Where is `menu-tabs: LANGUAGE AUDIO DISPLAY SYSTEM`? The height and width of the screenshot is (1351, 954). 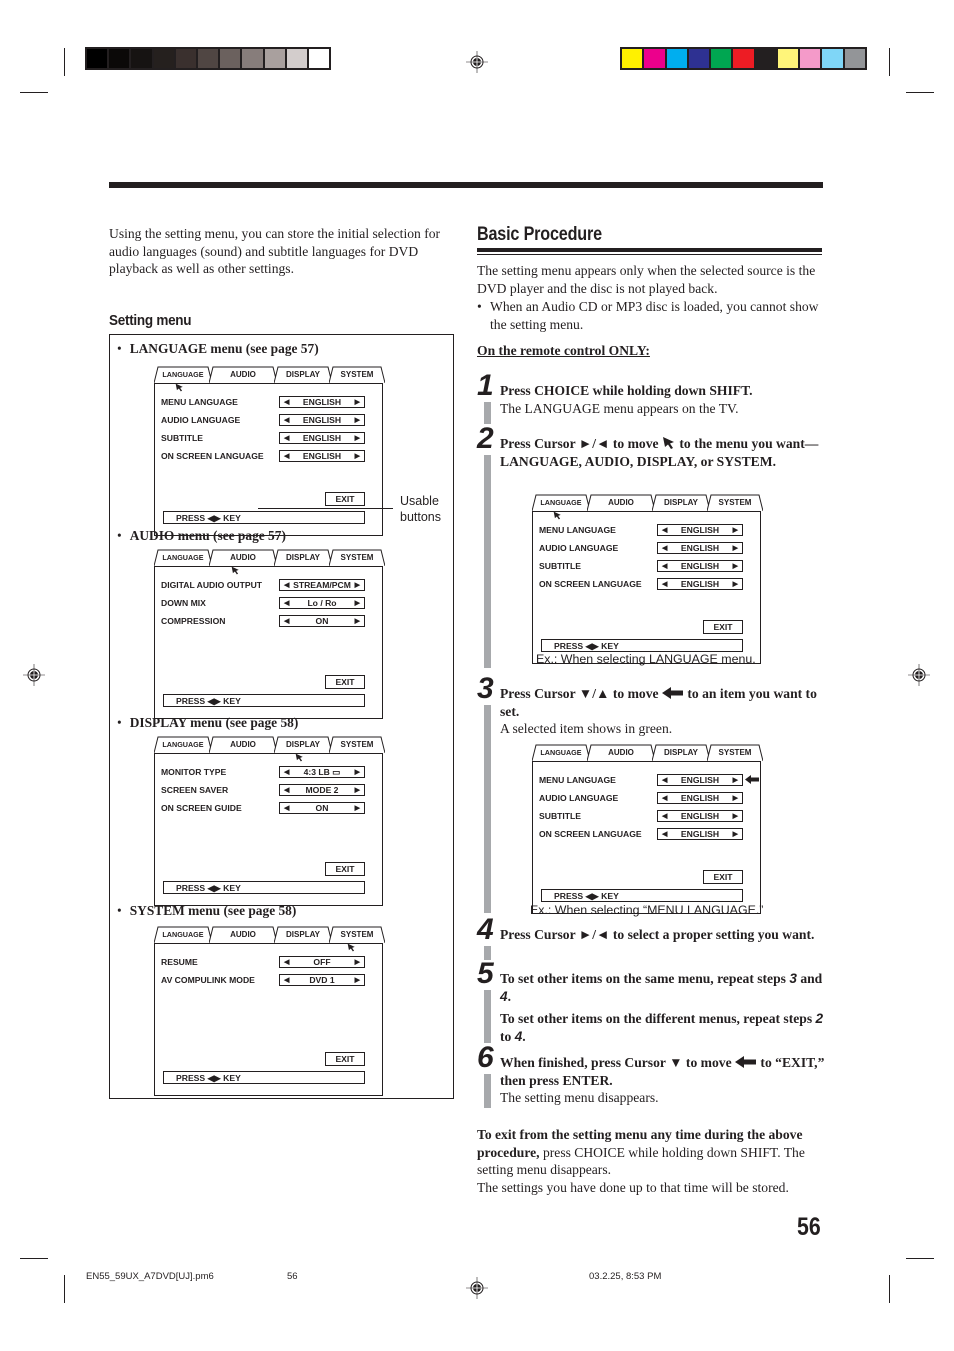 menu-tabs: LANGUAGE AUDIO DISPLAY SYSTEM is located at coordinates (647, 502).